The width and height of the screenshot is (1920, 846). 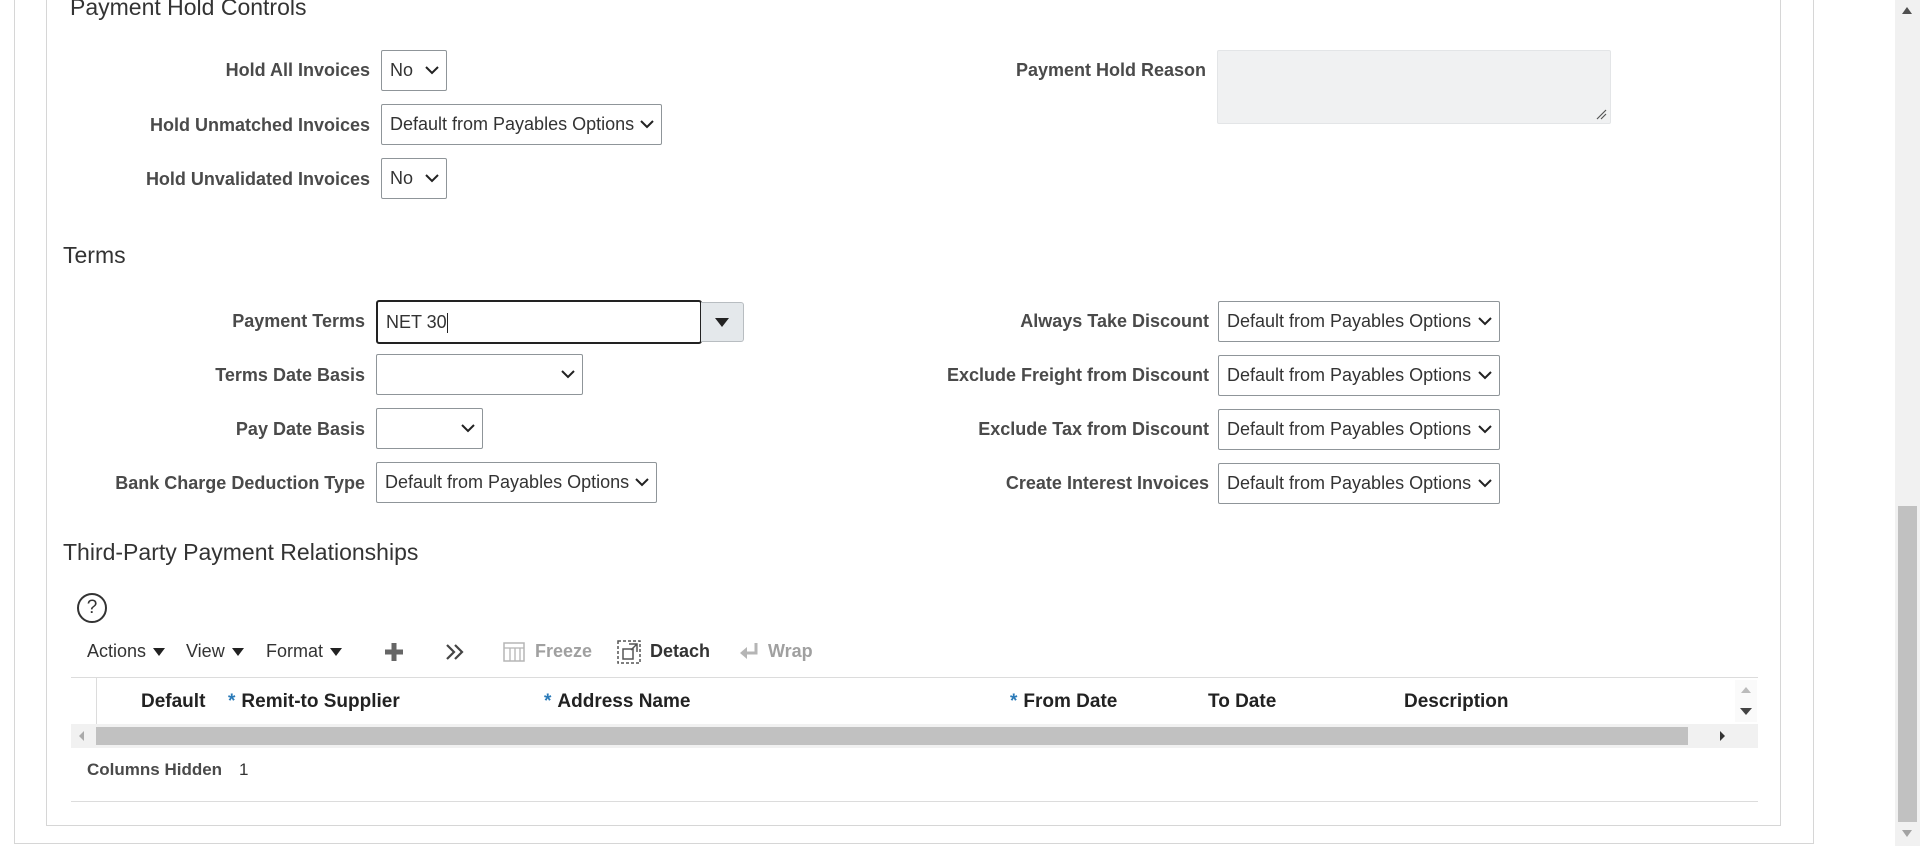 I want to click on hold-unmatched-invoices-select: Default from Payables Options, so click(x=521, y=124).